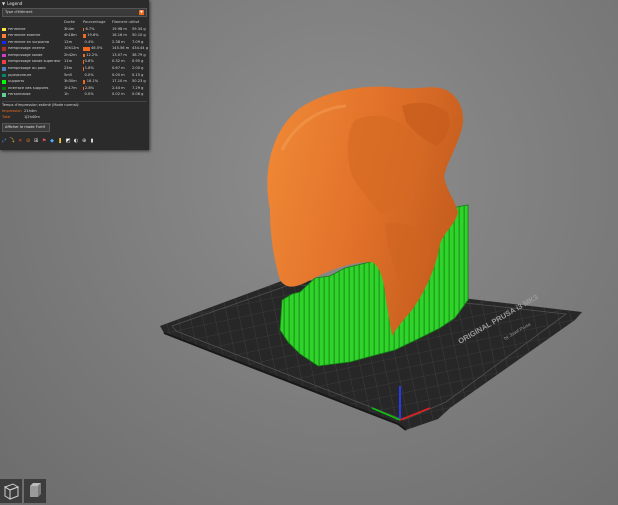 The height and width of the screenshot is (505, 618). Describe the element at coordinates (19, 11) in the screenshot. I see `view-type-value: Type d'élément` at that location.